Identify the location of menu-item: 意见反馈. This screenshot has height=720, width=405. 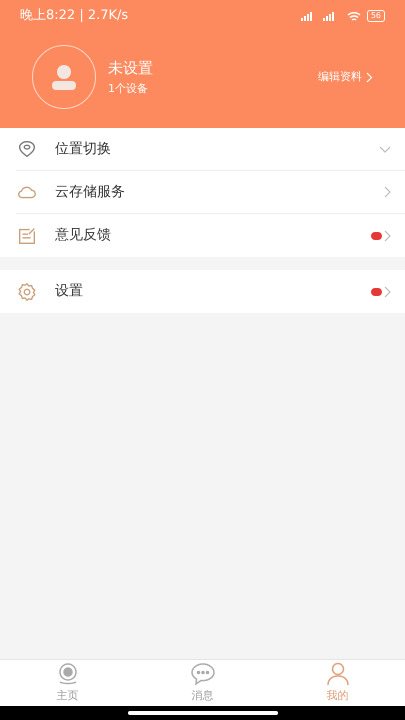
(210, 235).